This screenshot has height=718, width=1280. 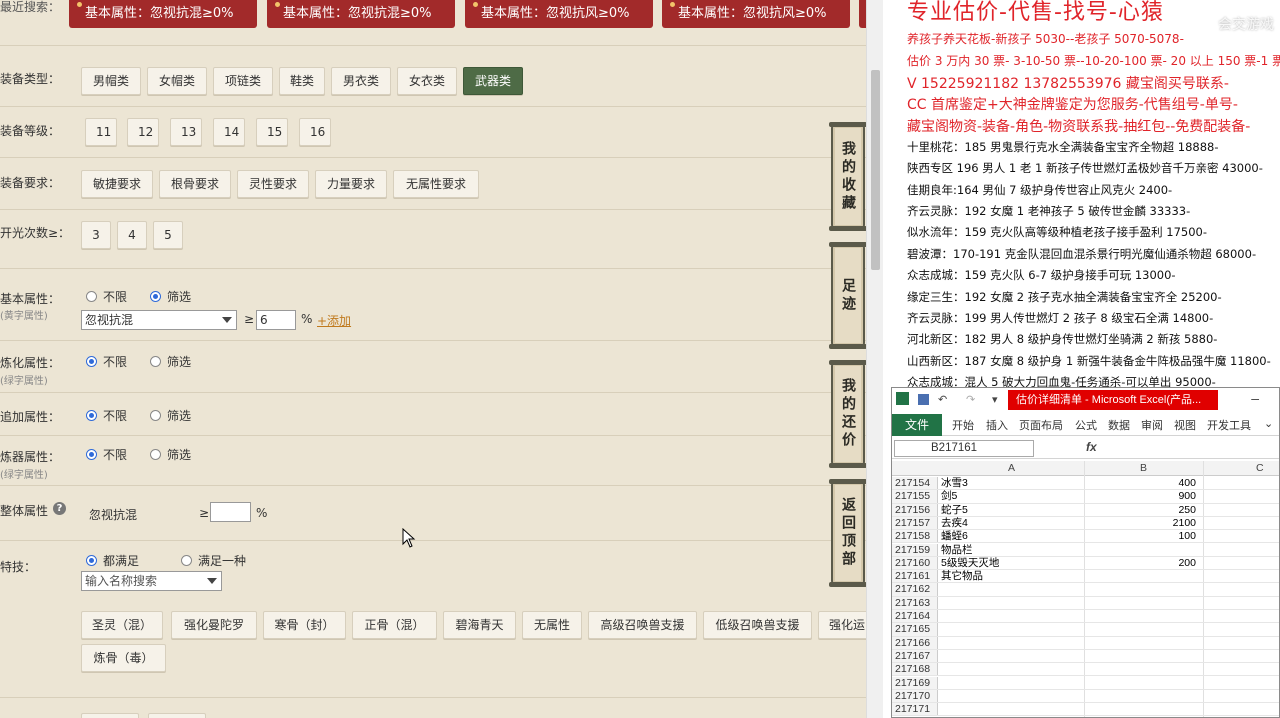 I want to click on row-number: 217171, so click(x=915, y=709).